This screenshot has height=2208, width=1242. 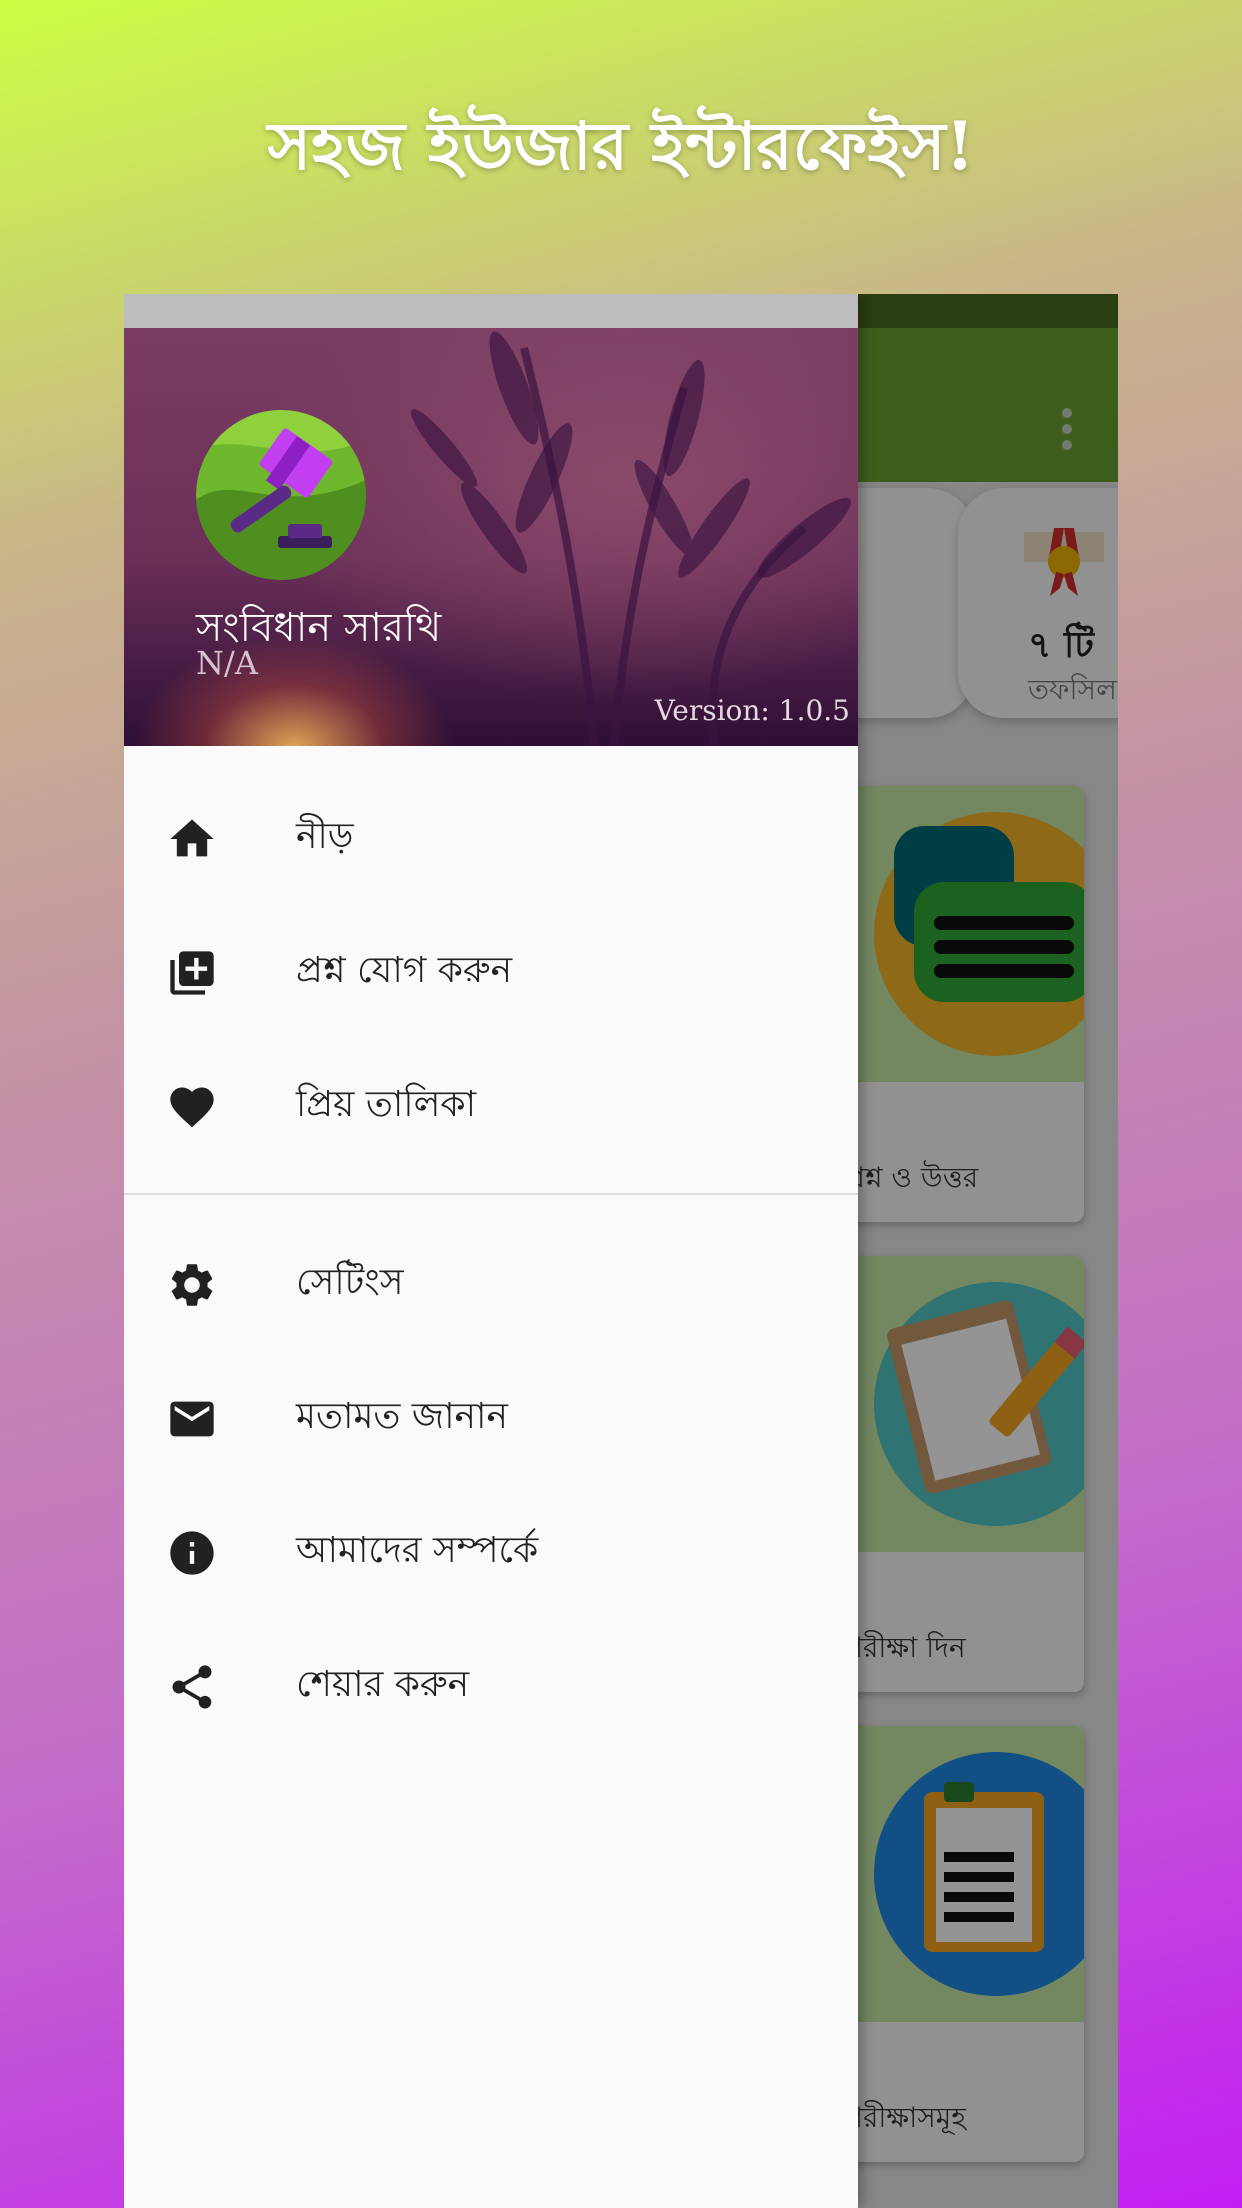 What do you see at coordinates (491, 311) in the screenshot?
I see `drawer-status-bar` at bounding box center [491, 311].